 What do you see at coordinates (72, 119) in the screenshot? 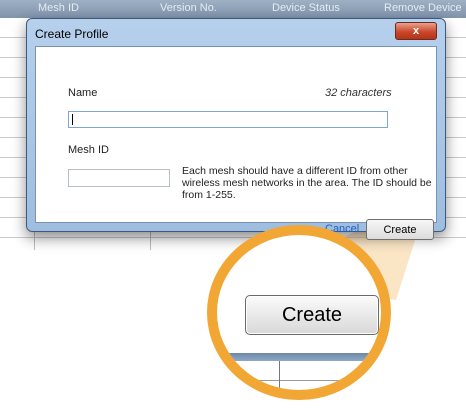
I see `text-caret` at bounding box center [72, 119].